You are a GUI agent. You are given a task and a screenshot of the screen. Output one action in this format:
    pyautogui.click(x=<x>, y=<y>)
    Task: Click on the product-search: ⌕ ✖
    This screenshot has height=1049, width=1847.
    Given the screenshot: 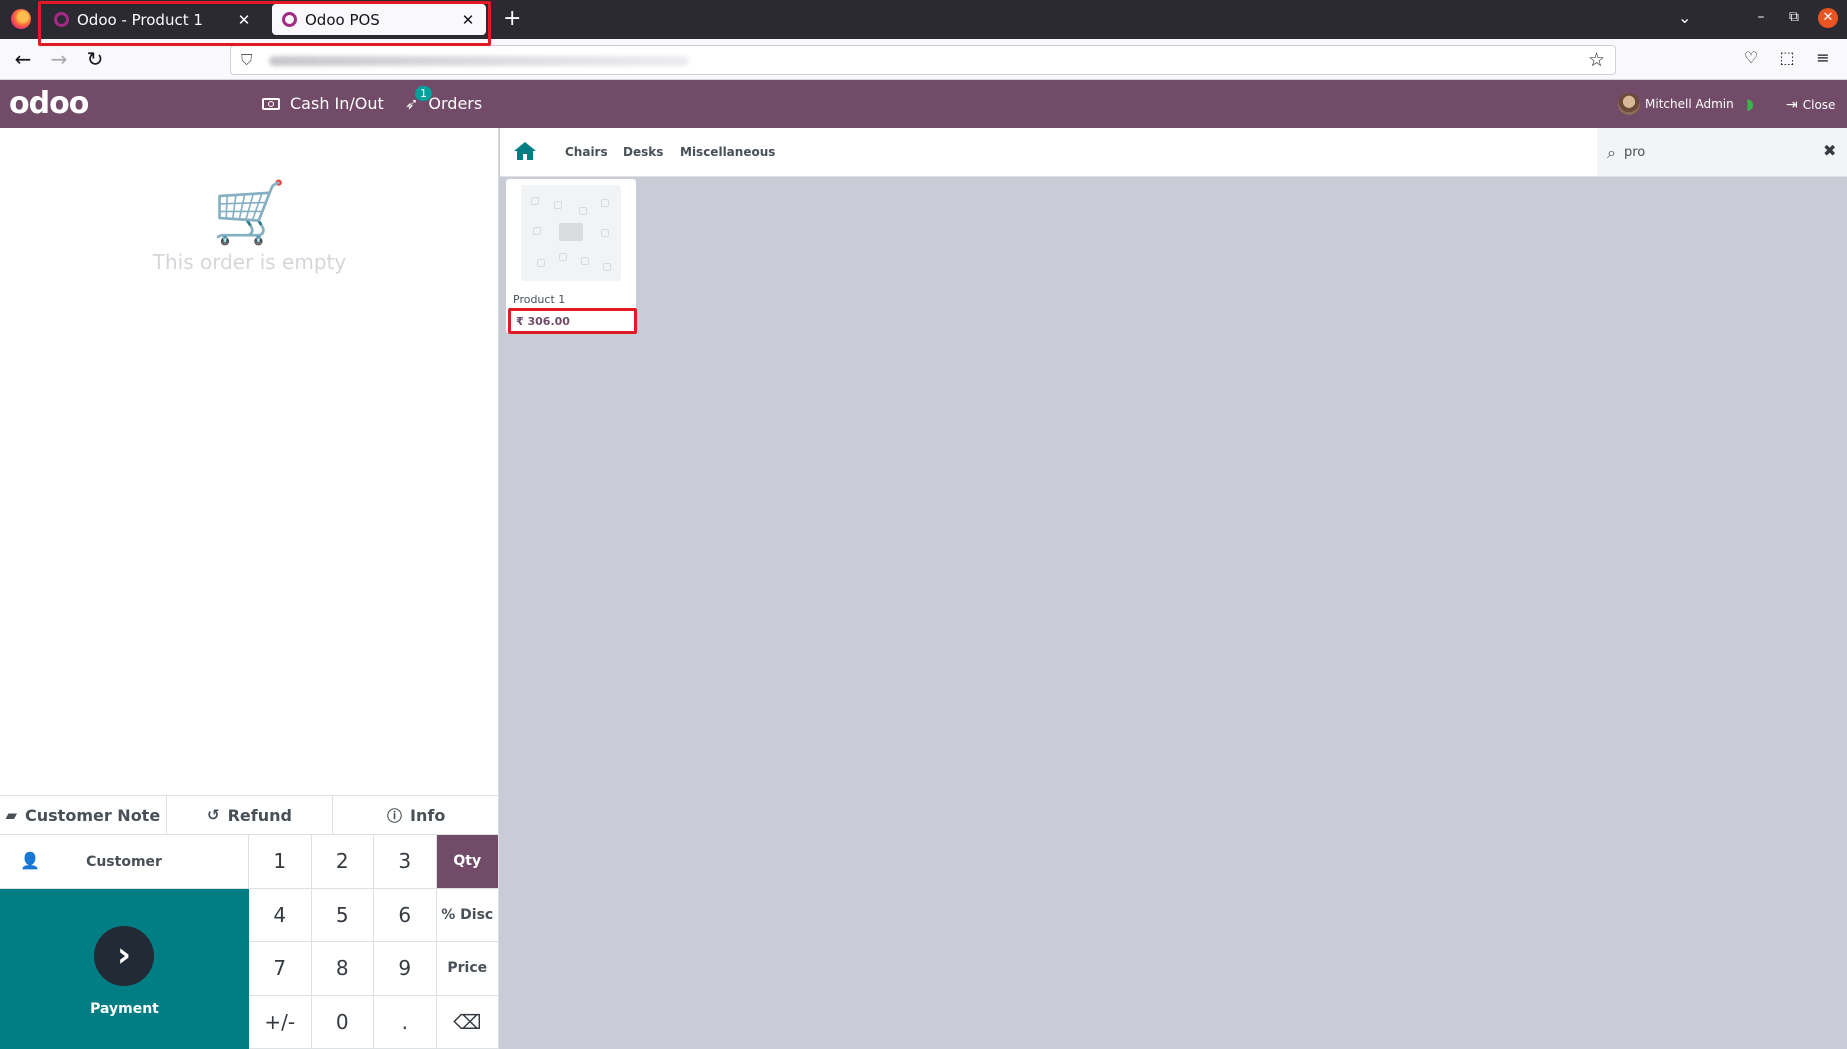 What is the action you would take?
    pyautogui.click(x=1722, y=152)
    